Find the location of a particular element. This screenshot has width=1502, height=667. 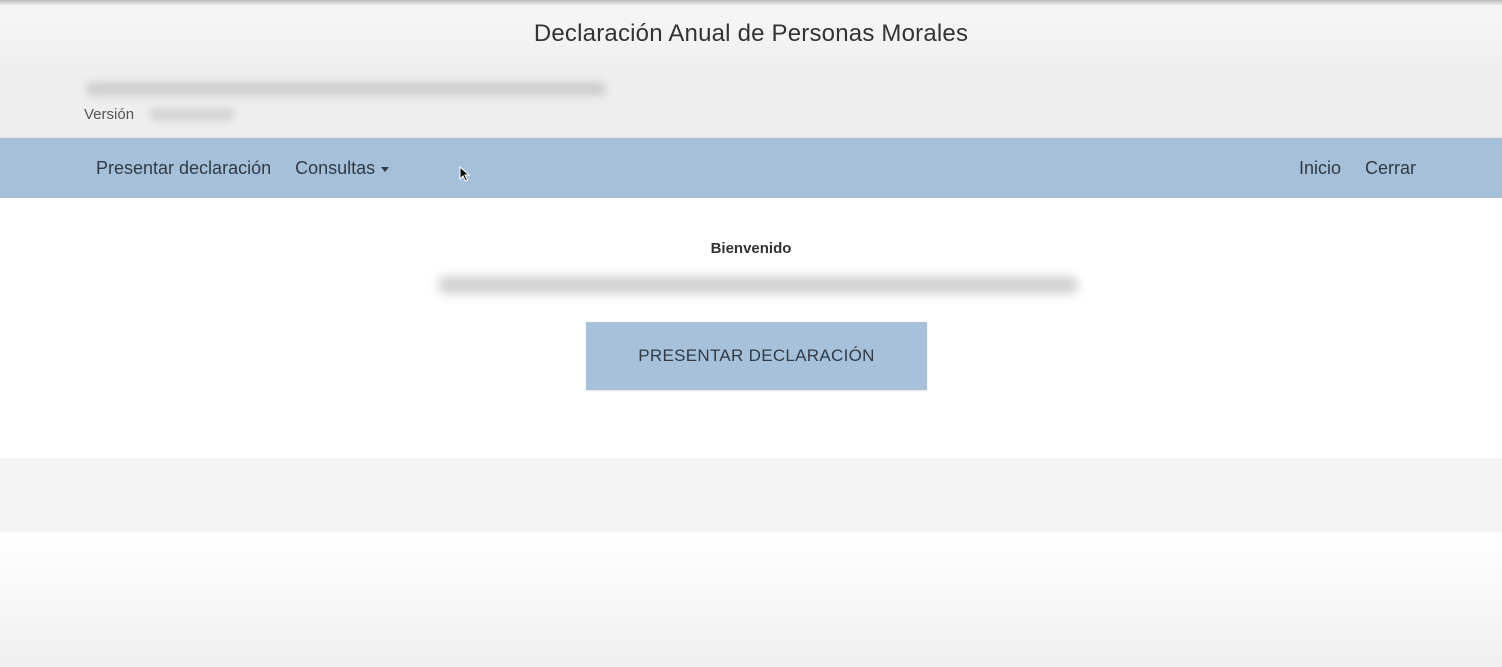

nav-home-label: Inicio is located at coordinates (1319, 167).